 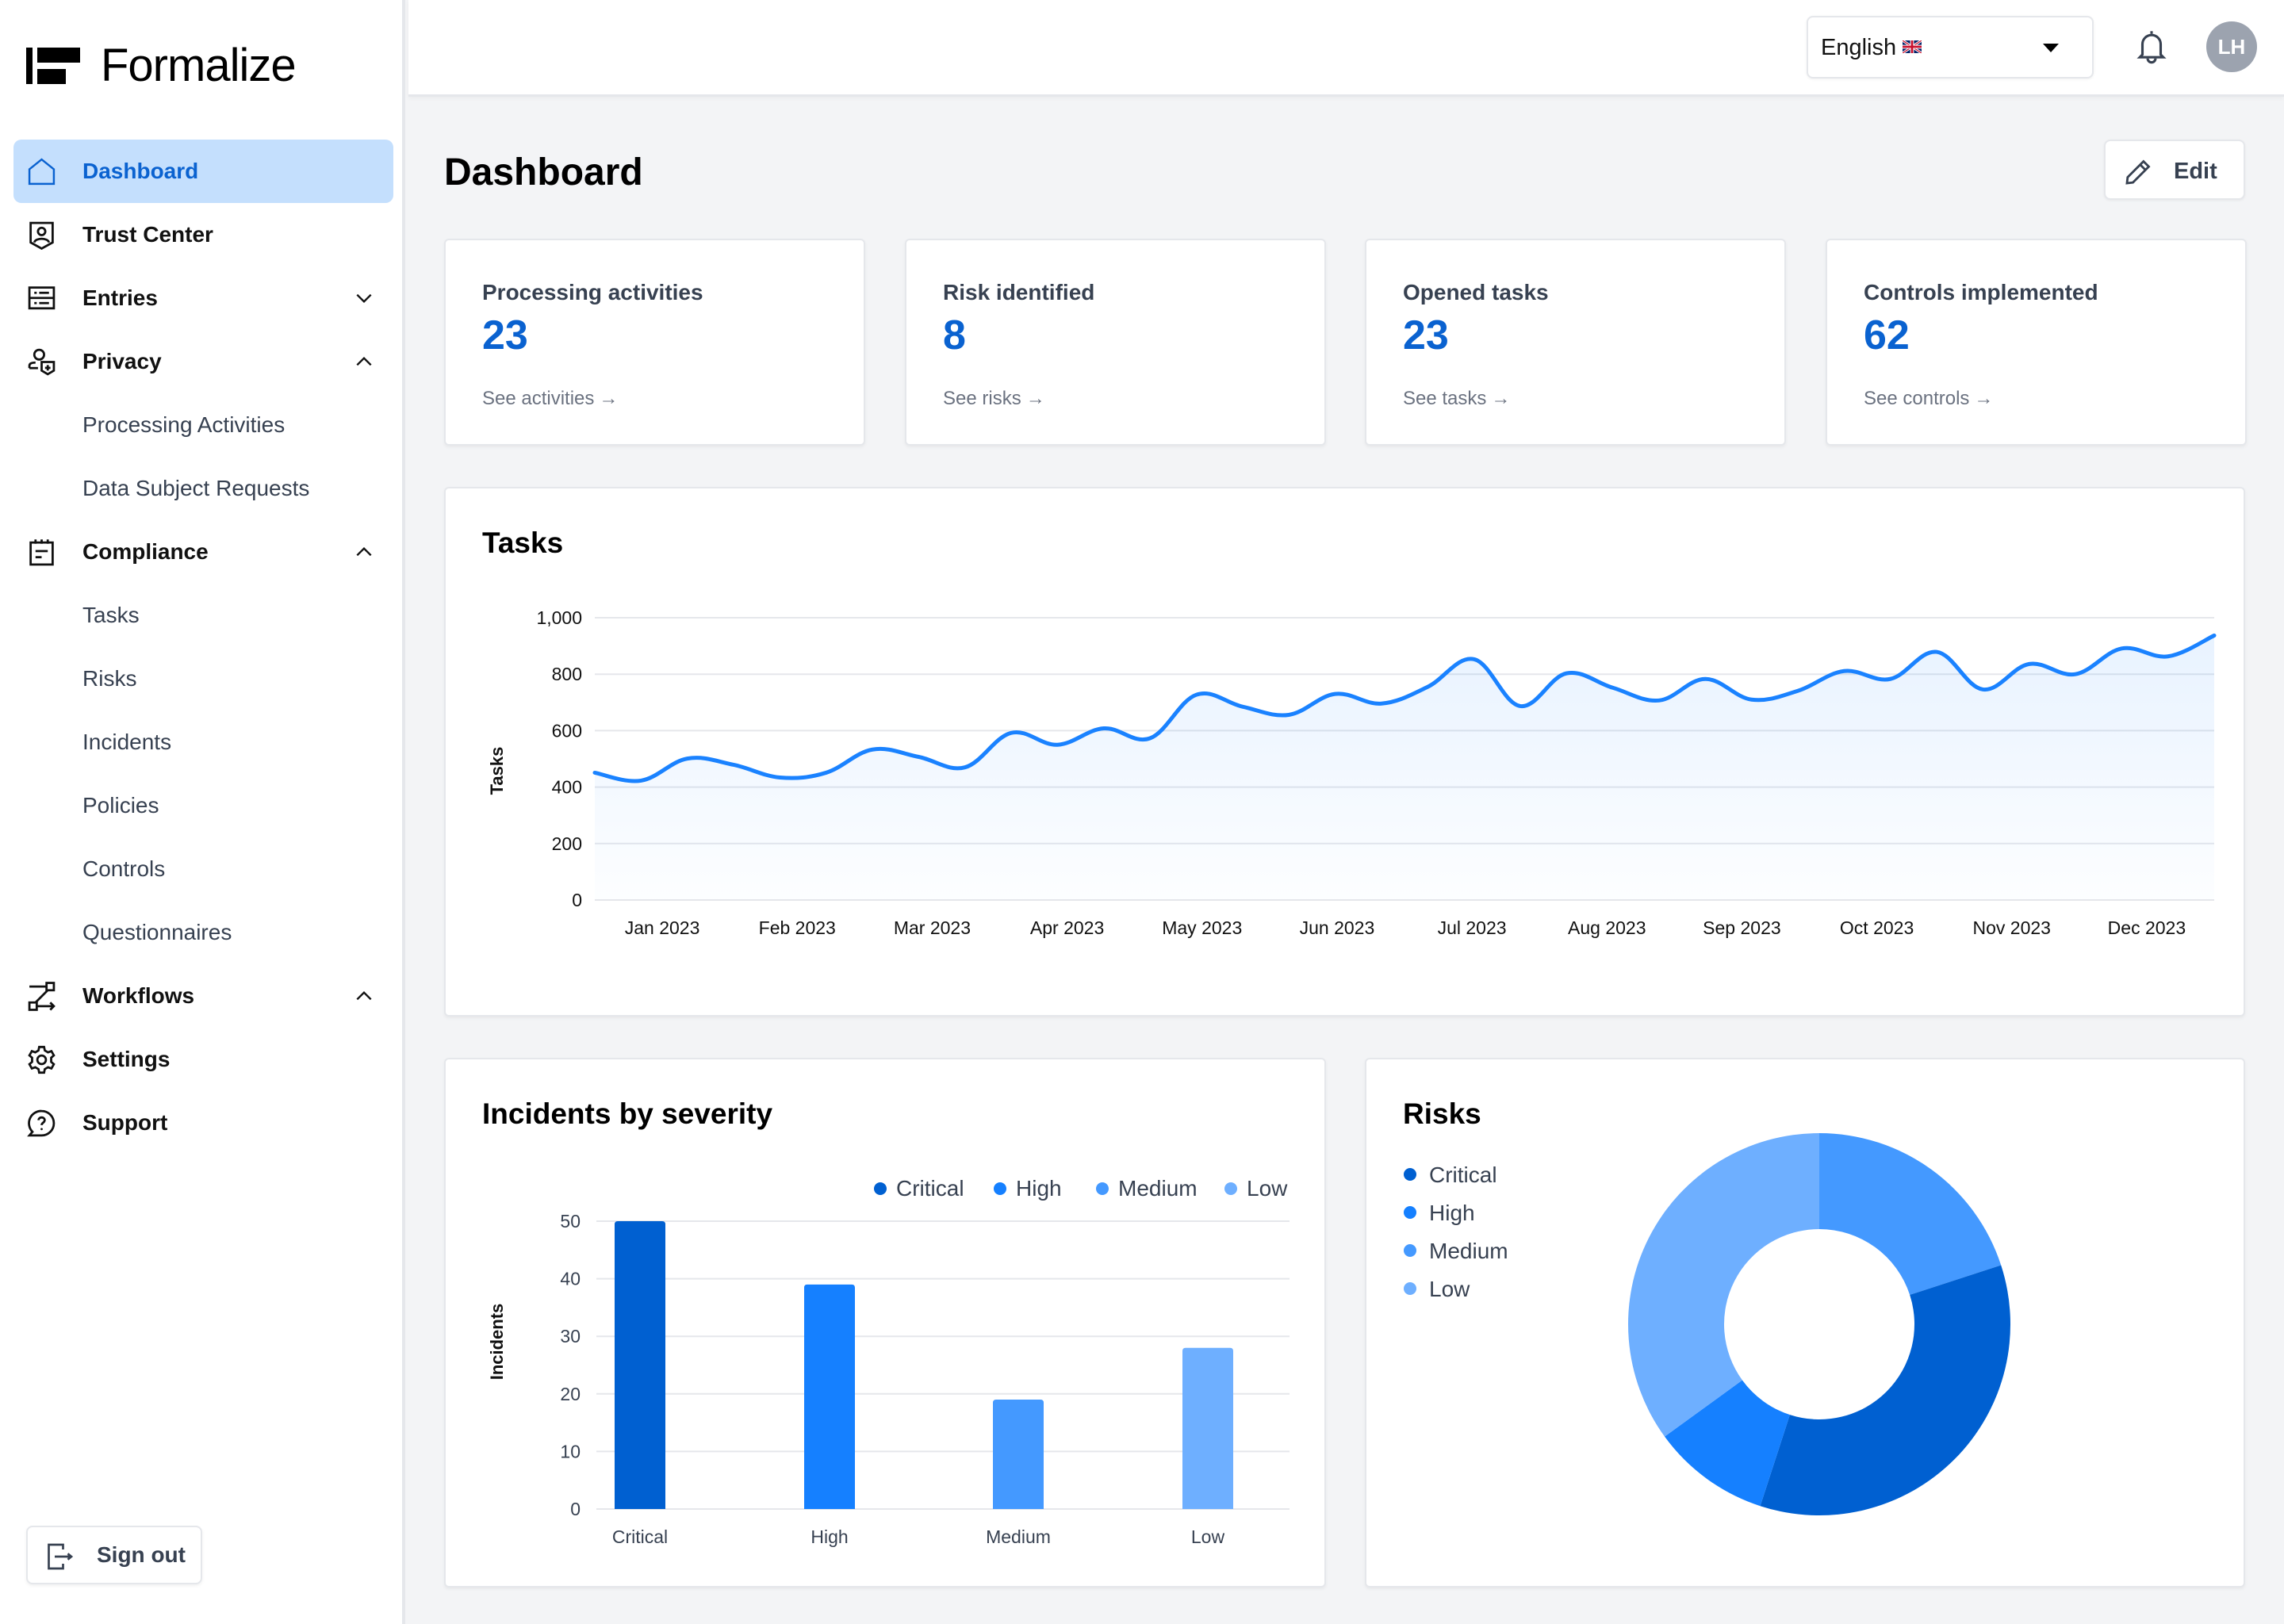 I want to click on y-tick-label: 50, so click(x=570, y=1221).